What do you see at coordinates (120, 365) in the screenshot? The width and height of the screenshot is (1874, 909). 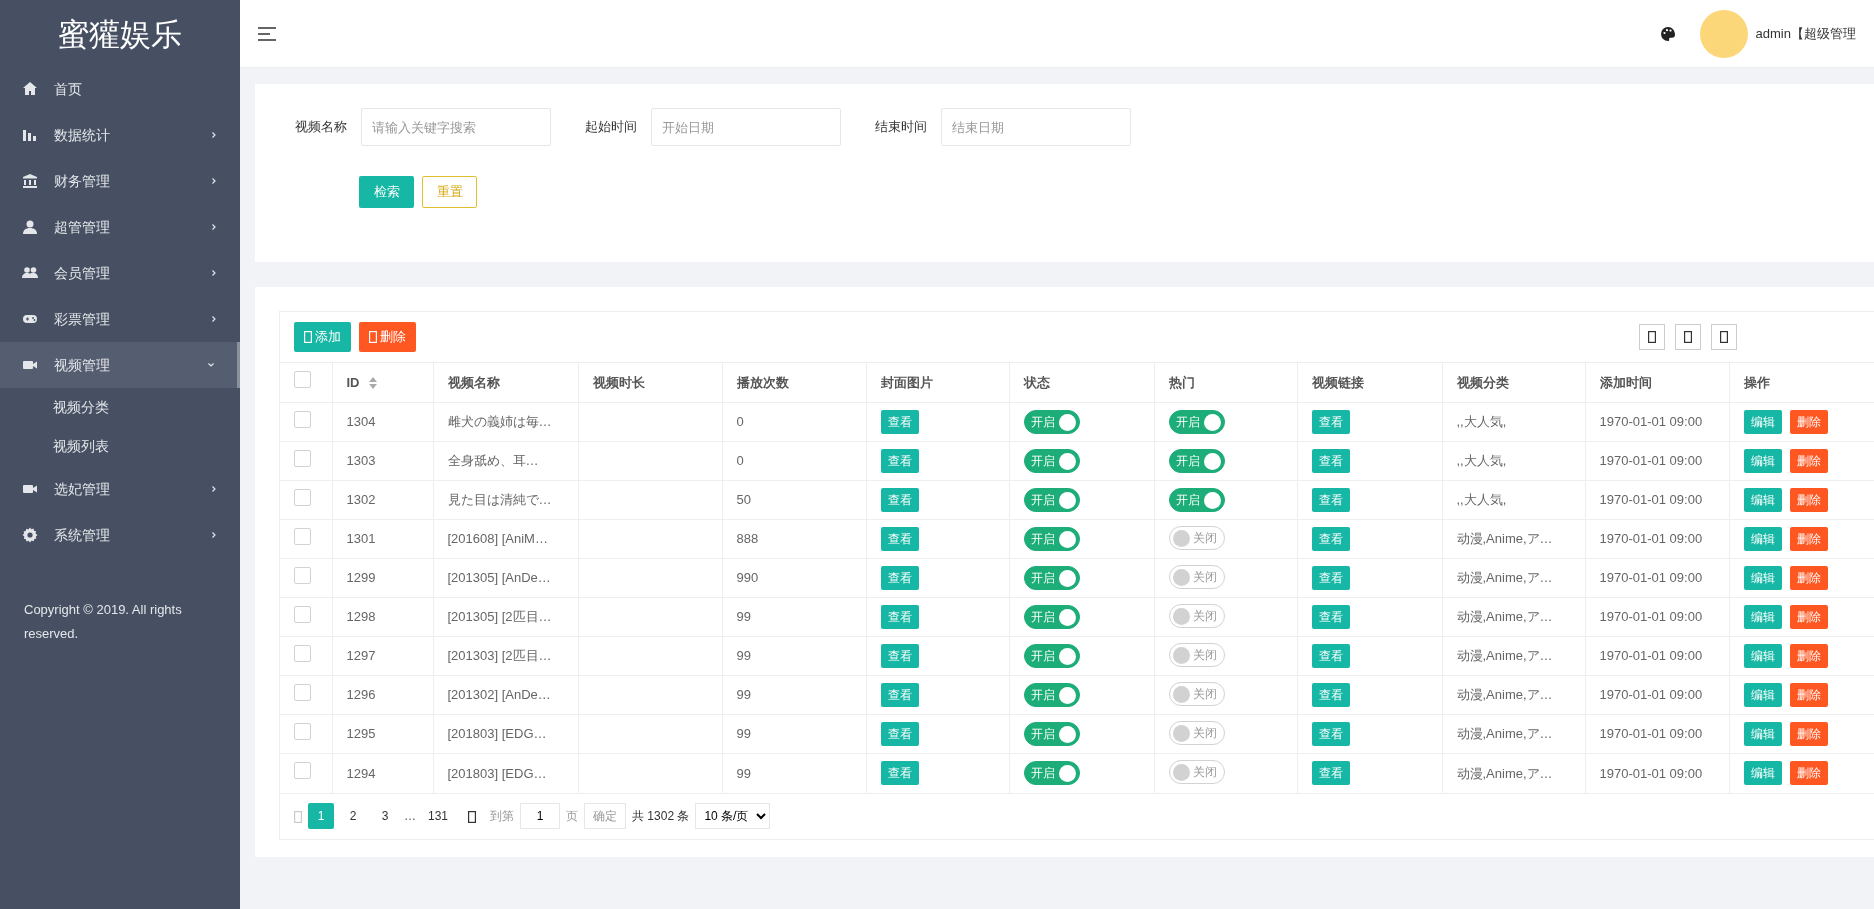 I see `sidebar-item: 视频管理` at bounding box center [120, 365].